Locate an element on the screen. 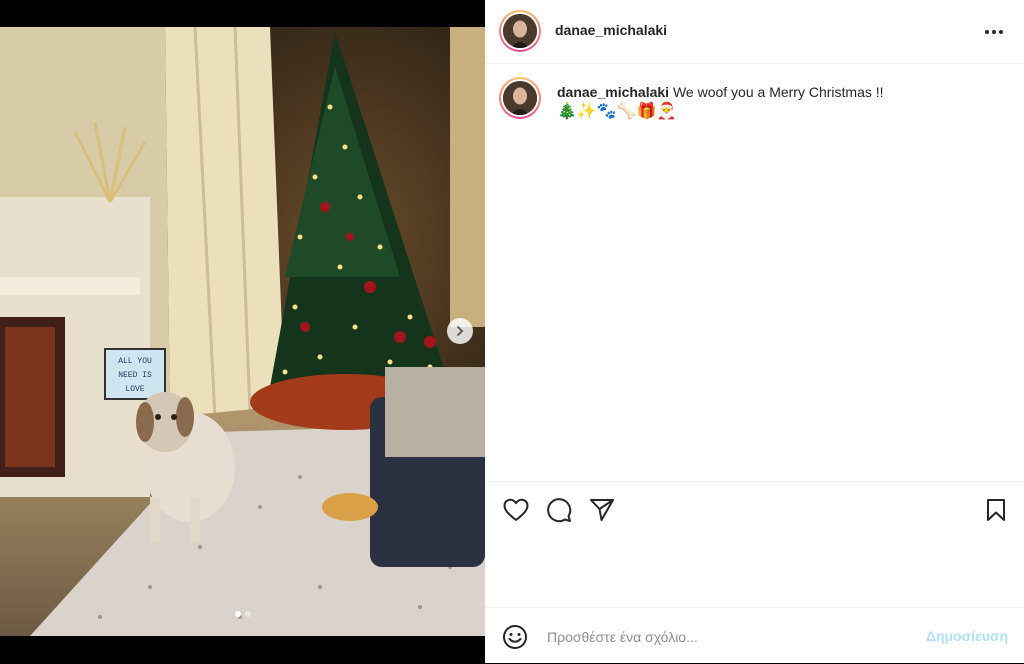 Image resolution: width=1024 pixels, height=664 pixels. carousel-next-button is located at coordinates (460, 331).